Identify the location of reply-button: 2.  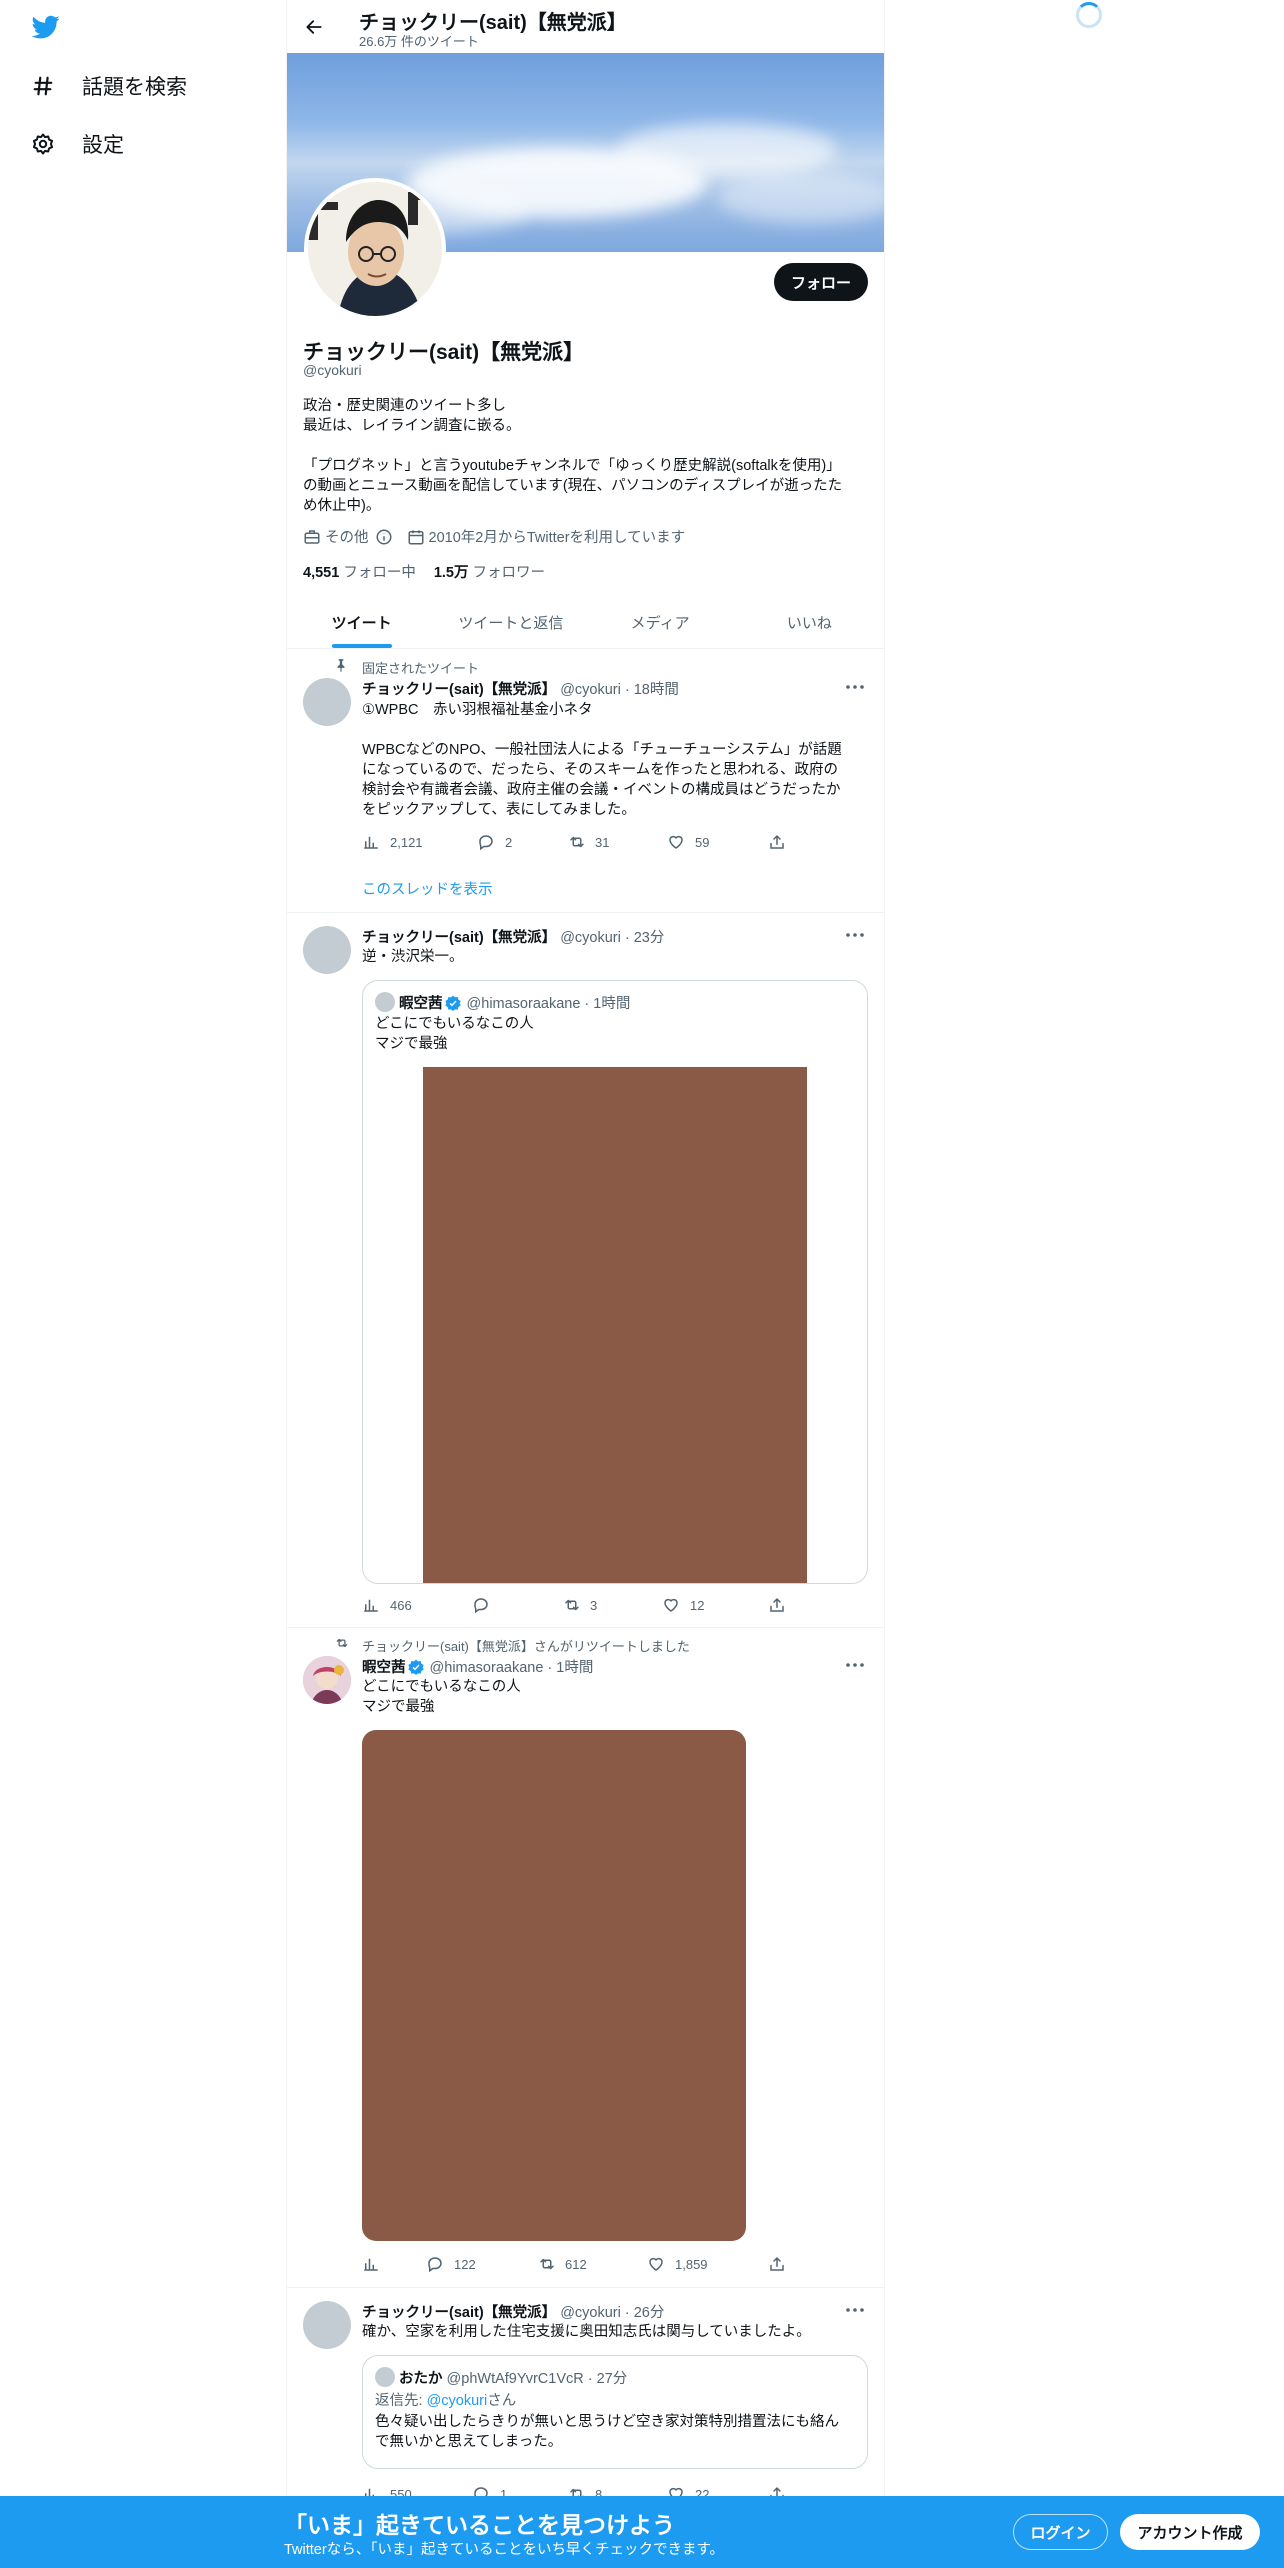
(494, 842).